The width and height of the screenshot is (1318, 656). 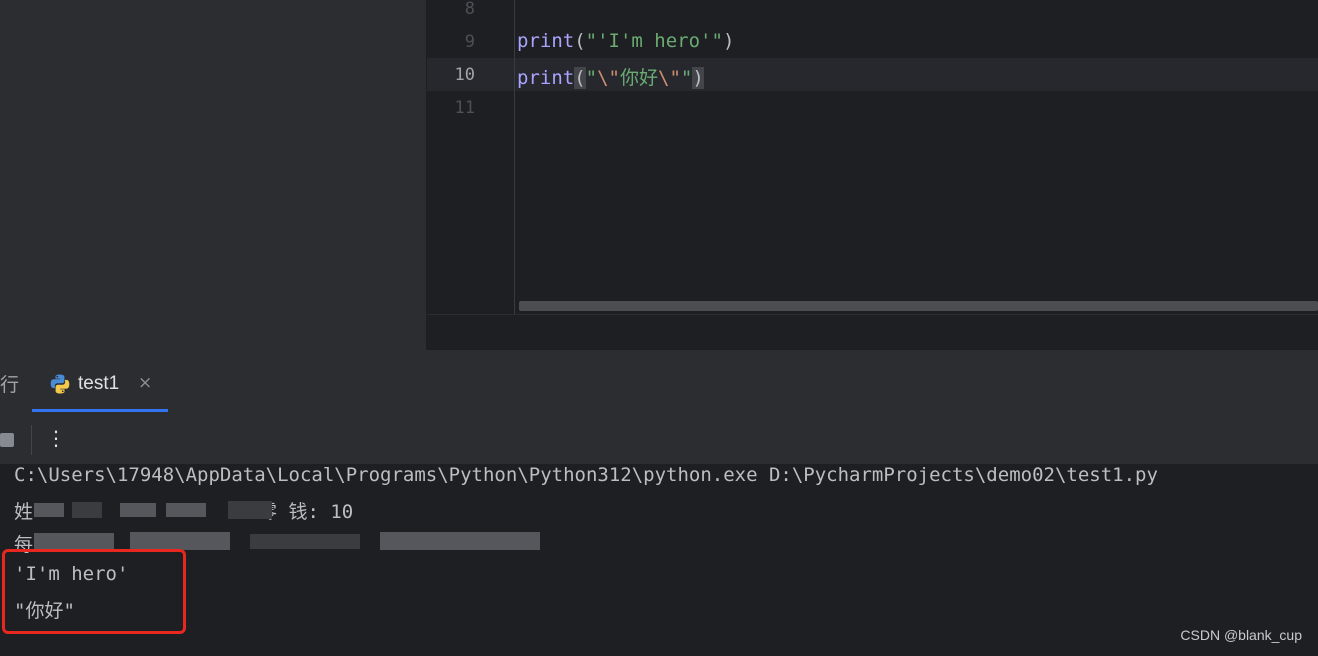 I want to click on gutter-divider, so click(x=514, y=157).